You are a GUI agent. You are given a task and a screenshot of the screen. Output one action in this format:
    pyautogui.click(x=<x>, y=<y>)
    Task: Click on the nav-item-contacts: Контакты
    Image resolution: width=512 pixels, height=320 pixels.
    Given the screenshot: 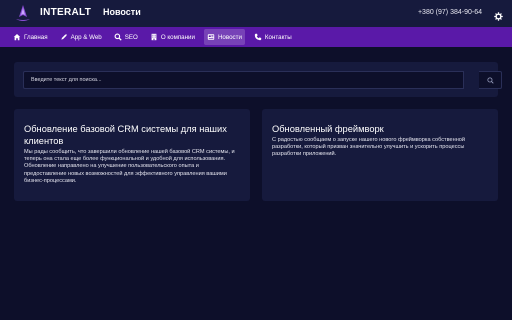 What is the action you would take?
    pyautogui.click(x=273, y=37)
    